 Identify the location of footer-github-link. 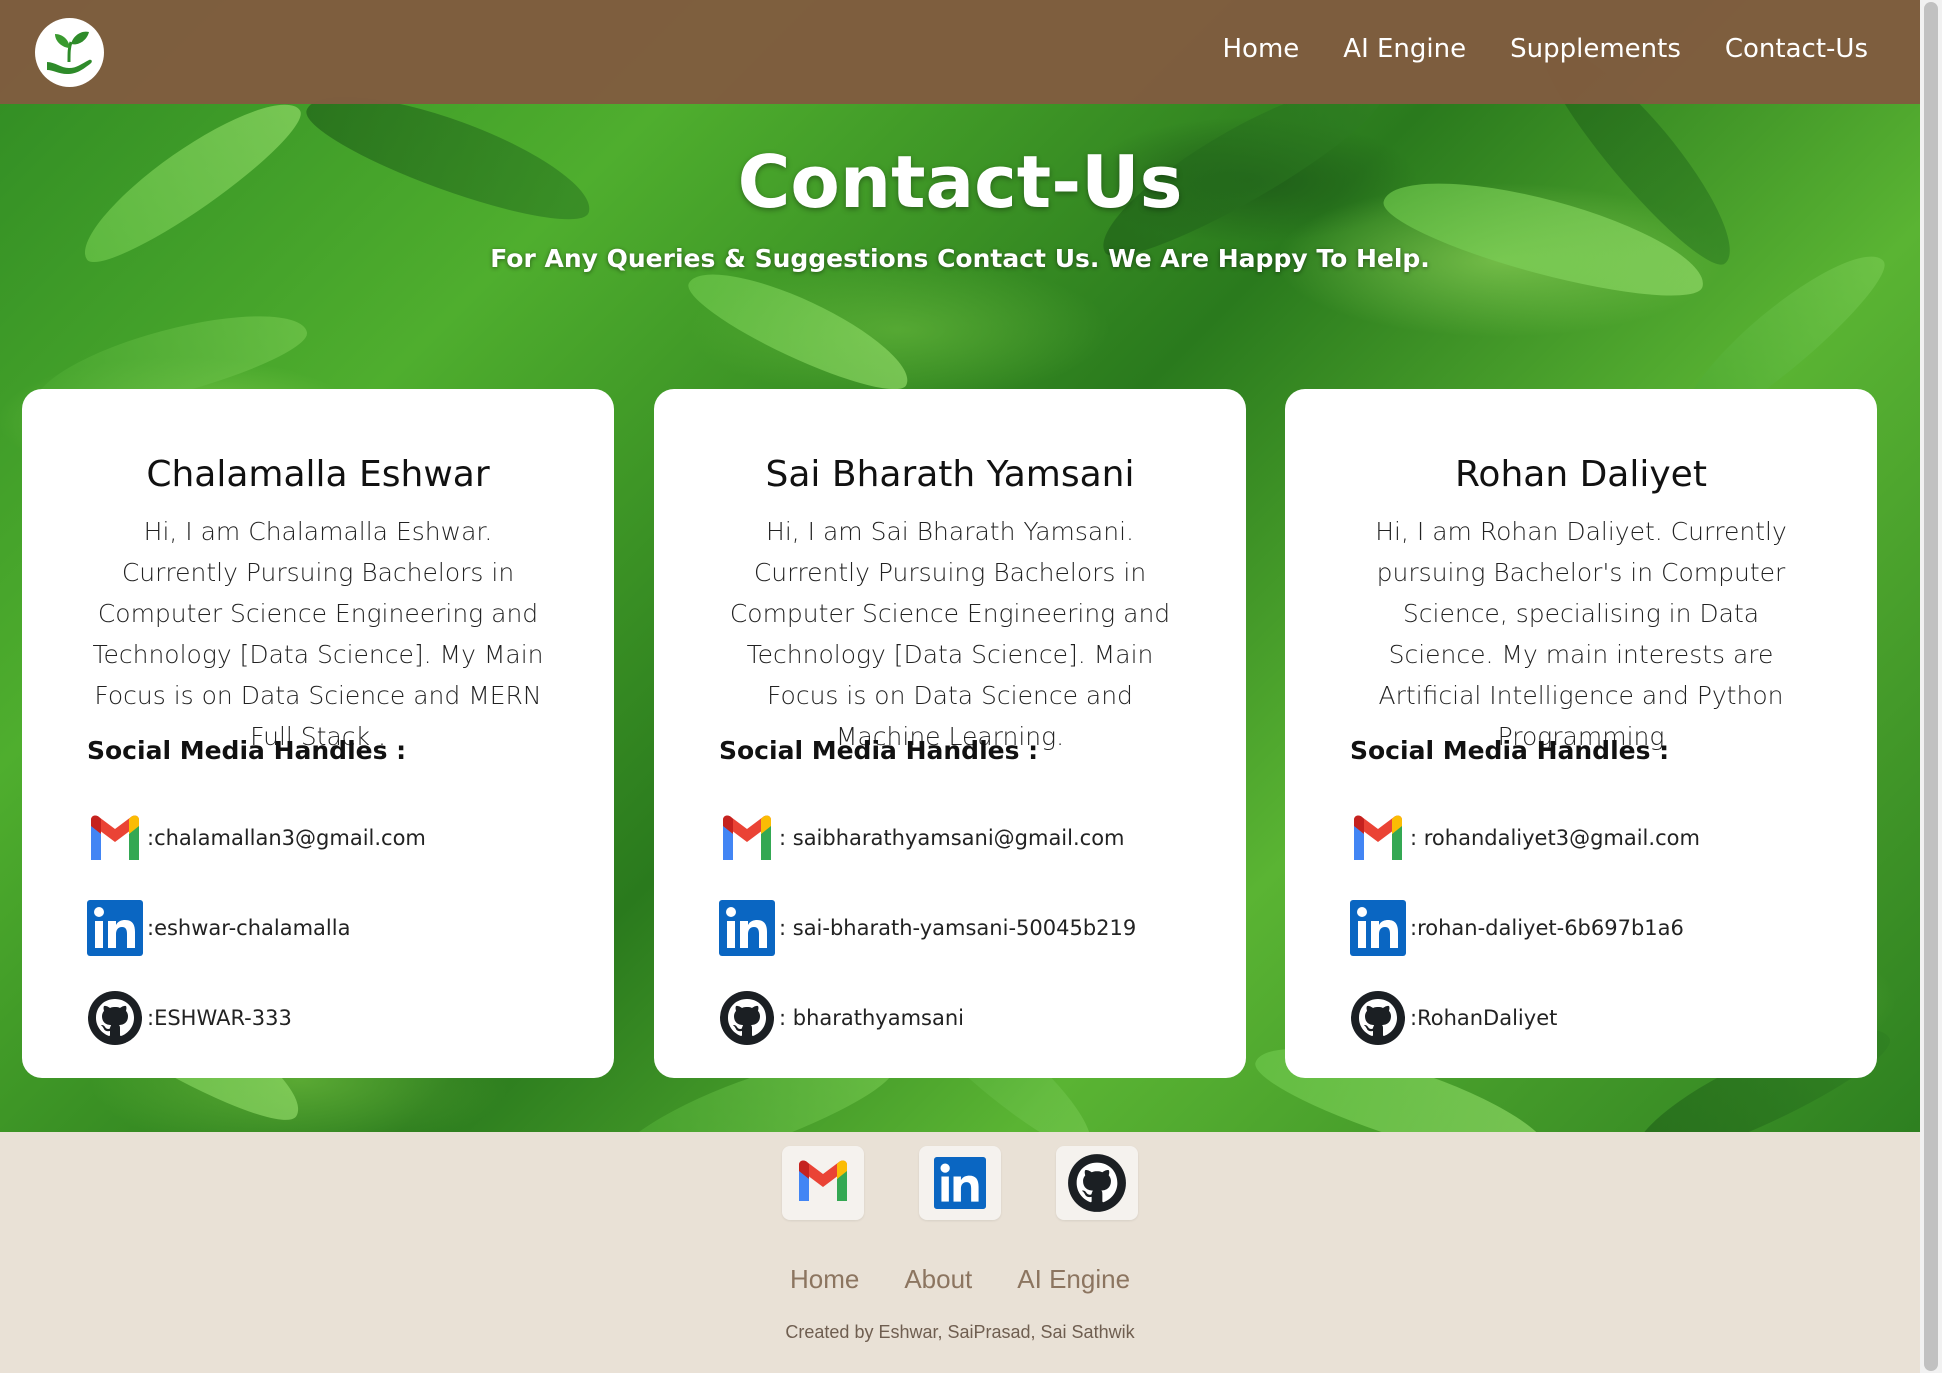
(1097, 1183).